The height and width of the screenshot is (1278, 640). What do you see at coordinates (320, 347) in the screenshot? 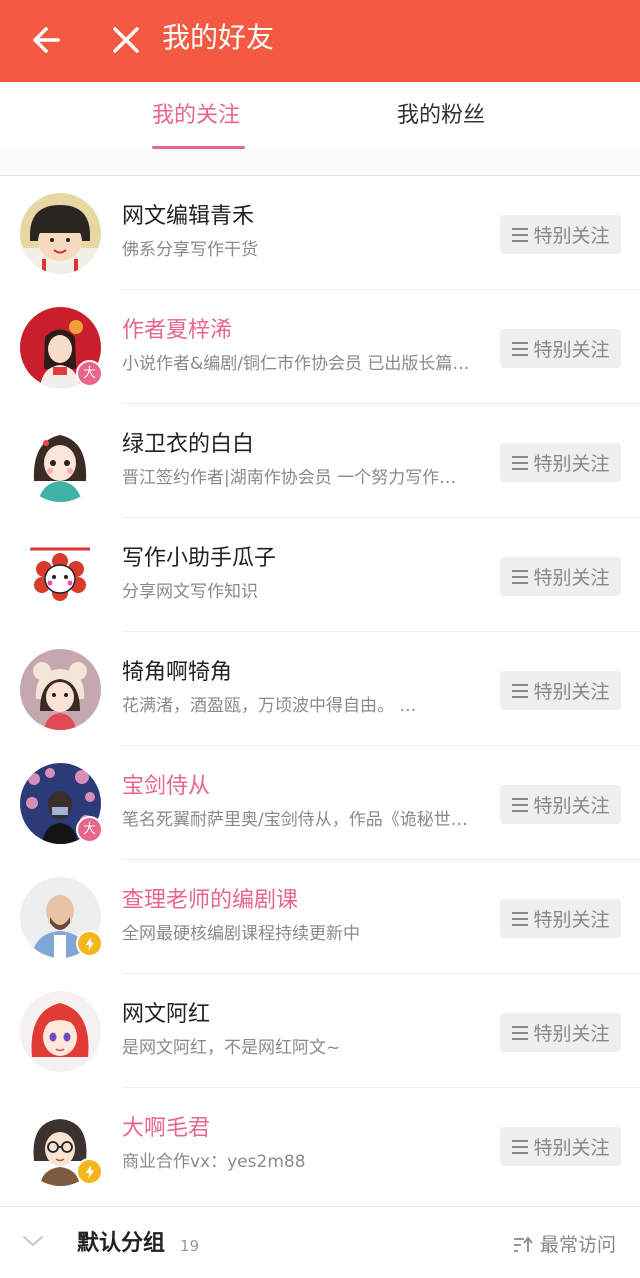
I see `list-item: 大 作者夏梓浠 小说作者&编剧/铜仁市作协会员 已出版长篇小说 特别关注` at bounding box center [320, 347].